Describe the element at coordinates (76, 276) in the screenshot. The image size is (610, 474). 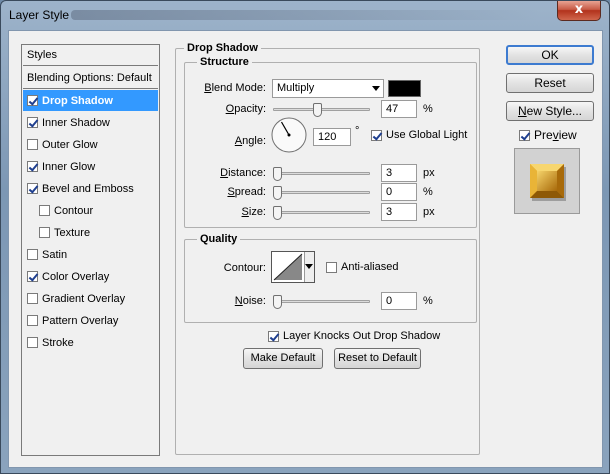
I see `style-item-label: Color Overlay` at that location.